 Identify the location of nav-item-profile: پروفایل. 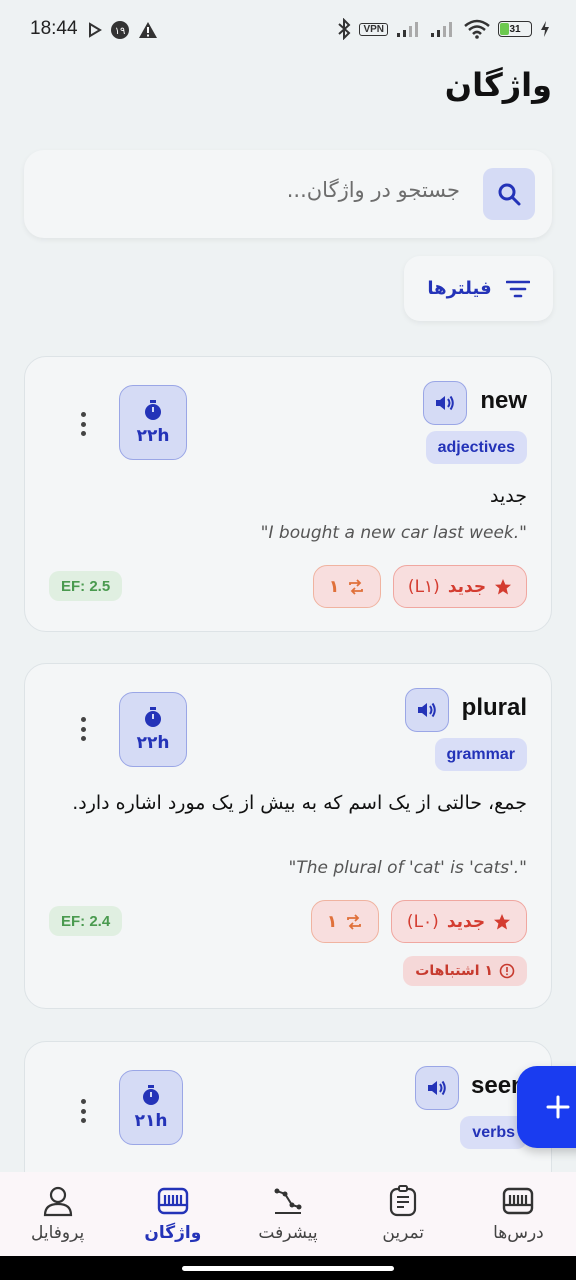
(57, 1214).